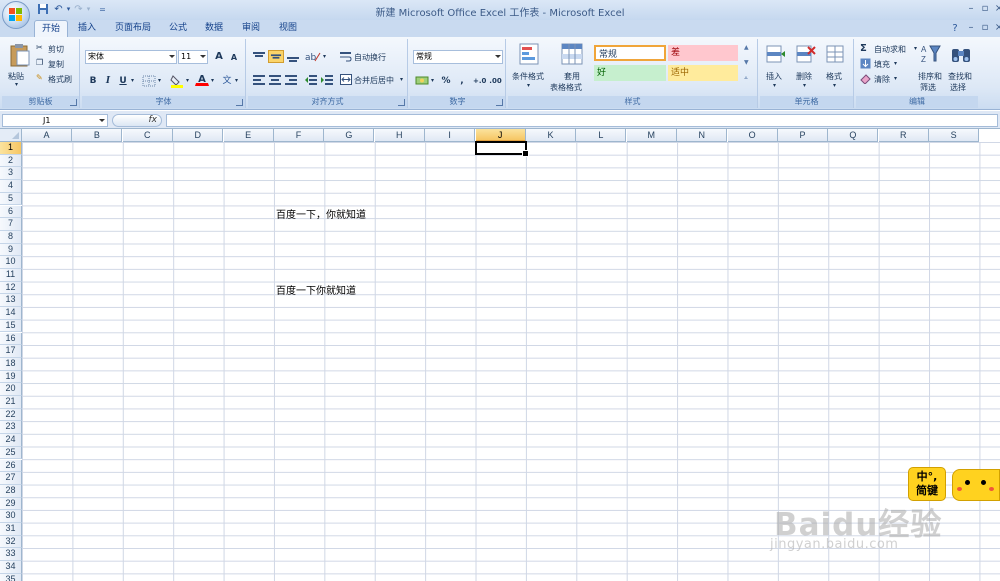  I want to click on row-header-19: 19, so click(11, 377).